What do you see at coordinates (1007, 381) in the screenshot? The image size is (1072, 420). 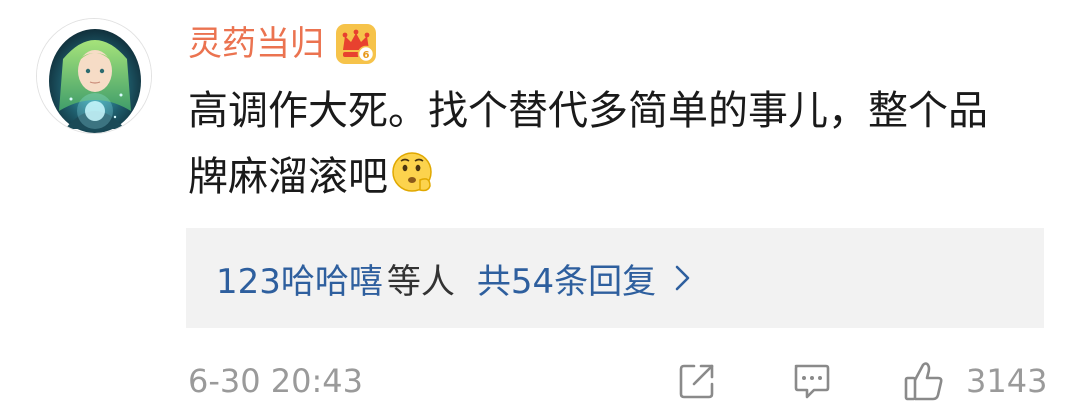 I see `like-count: 3143` at bounding box center [1007, 381].